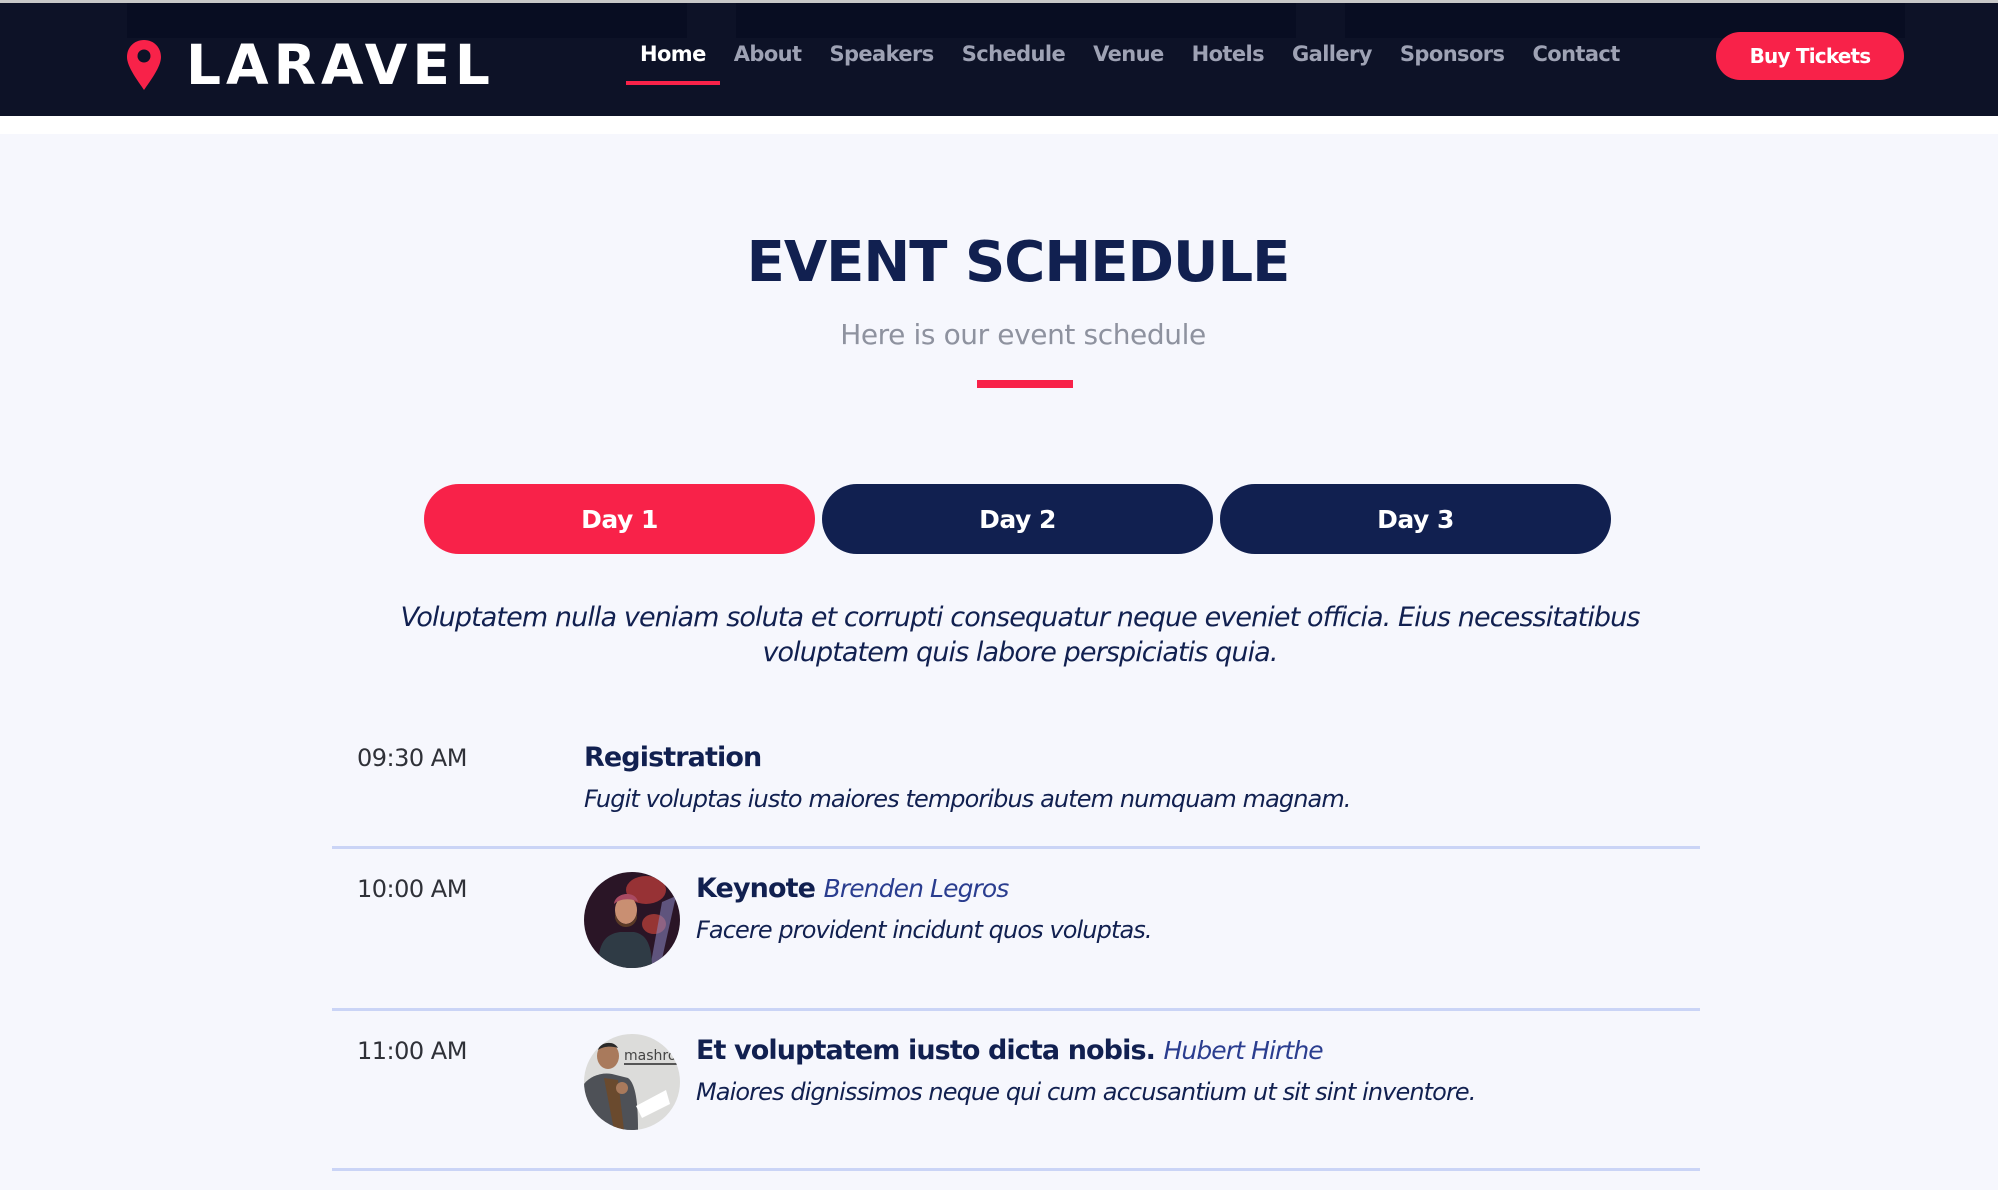  I want to click on nav-item-hotels: Hotels, so click(1228, 62).